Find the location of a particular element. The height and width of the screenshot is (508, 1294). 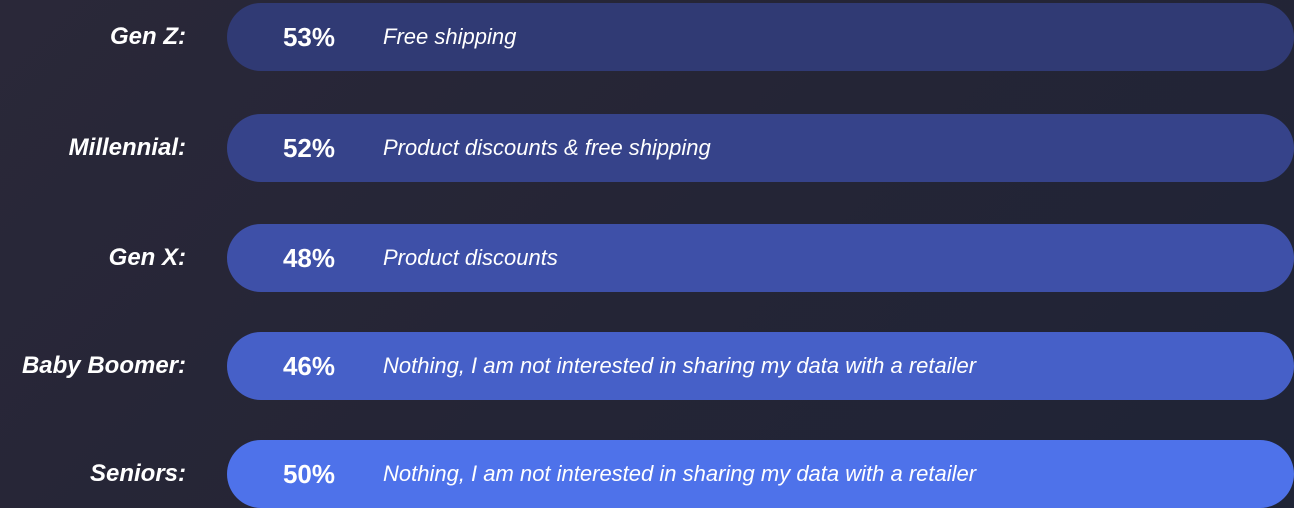

top-answer-text: Product discounts is located at coordinates (470, 257).